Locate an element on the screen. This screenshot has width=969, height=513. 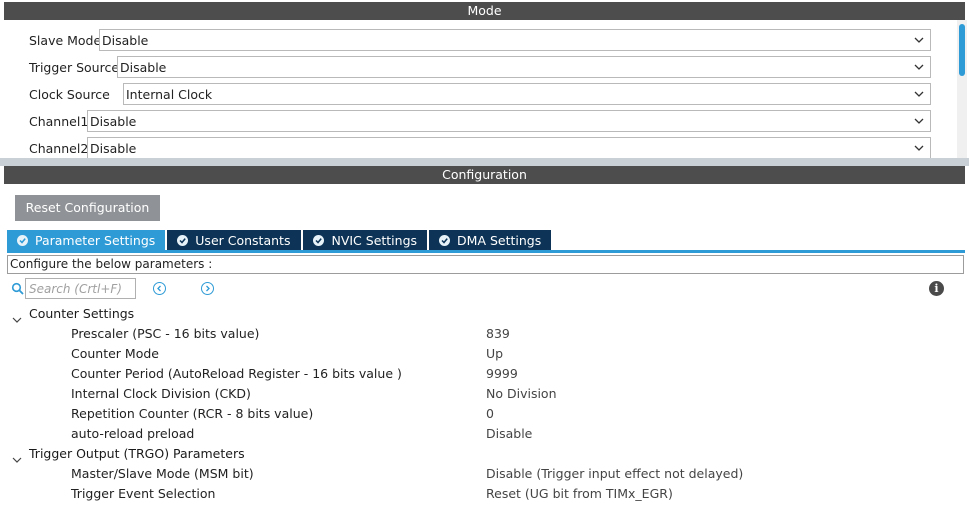
info-icon: i is located at coordinates (936, 288).